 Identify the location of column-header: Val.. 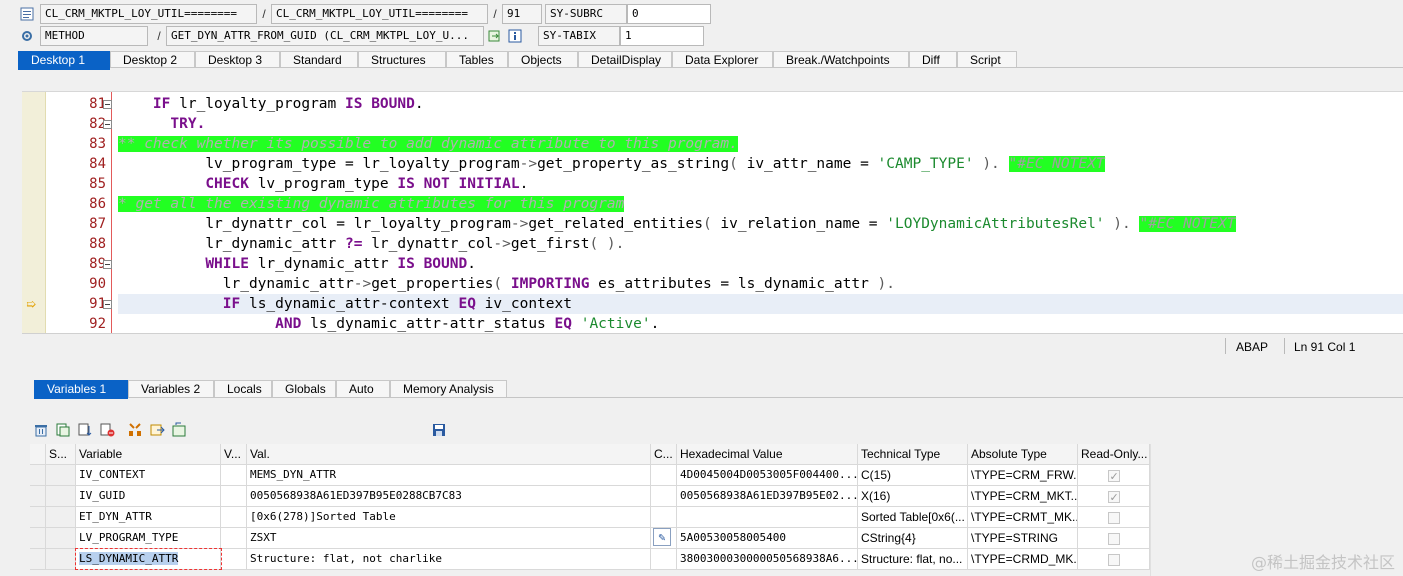
(449, 454).